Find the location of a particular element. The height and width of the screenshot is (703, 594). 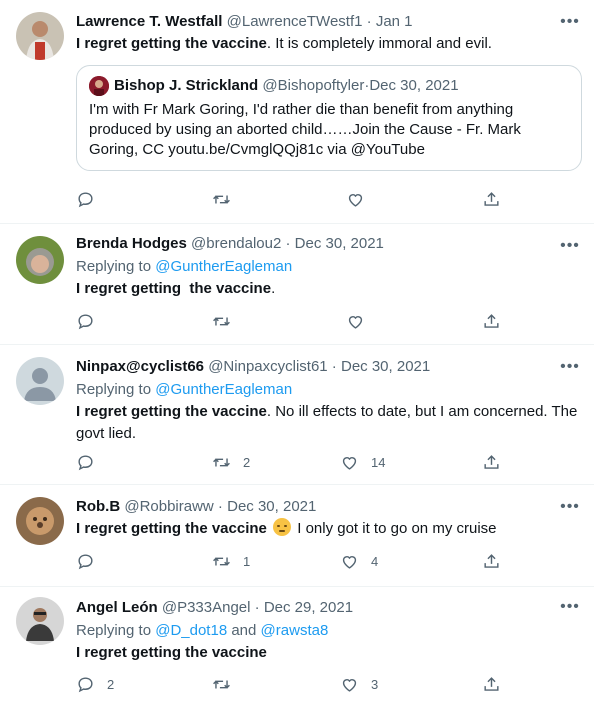

like-button: 14 is located at coordinates (362, 462).